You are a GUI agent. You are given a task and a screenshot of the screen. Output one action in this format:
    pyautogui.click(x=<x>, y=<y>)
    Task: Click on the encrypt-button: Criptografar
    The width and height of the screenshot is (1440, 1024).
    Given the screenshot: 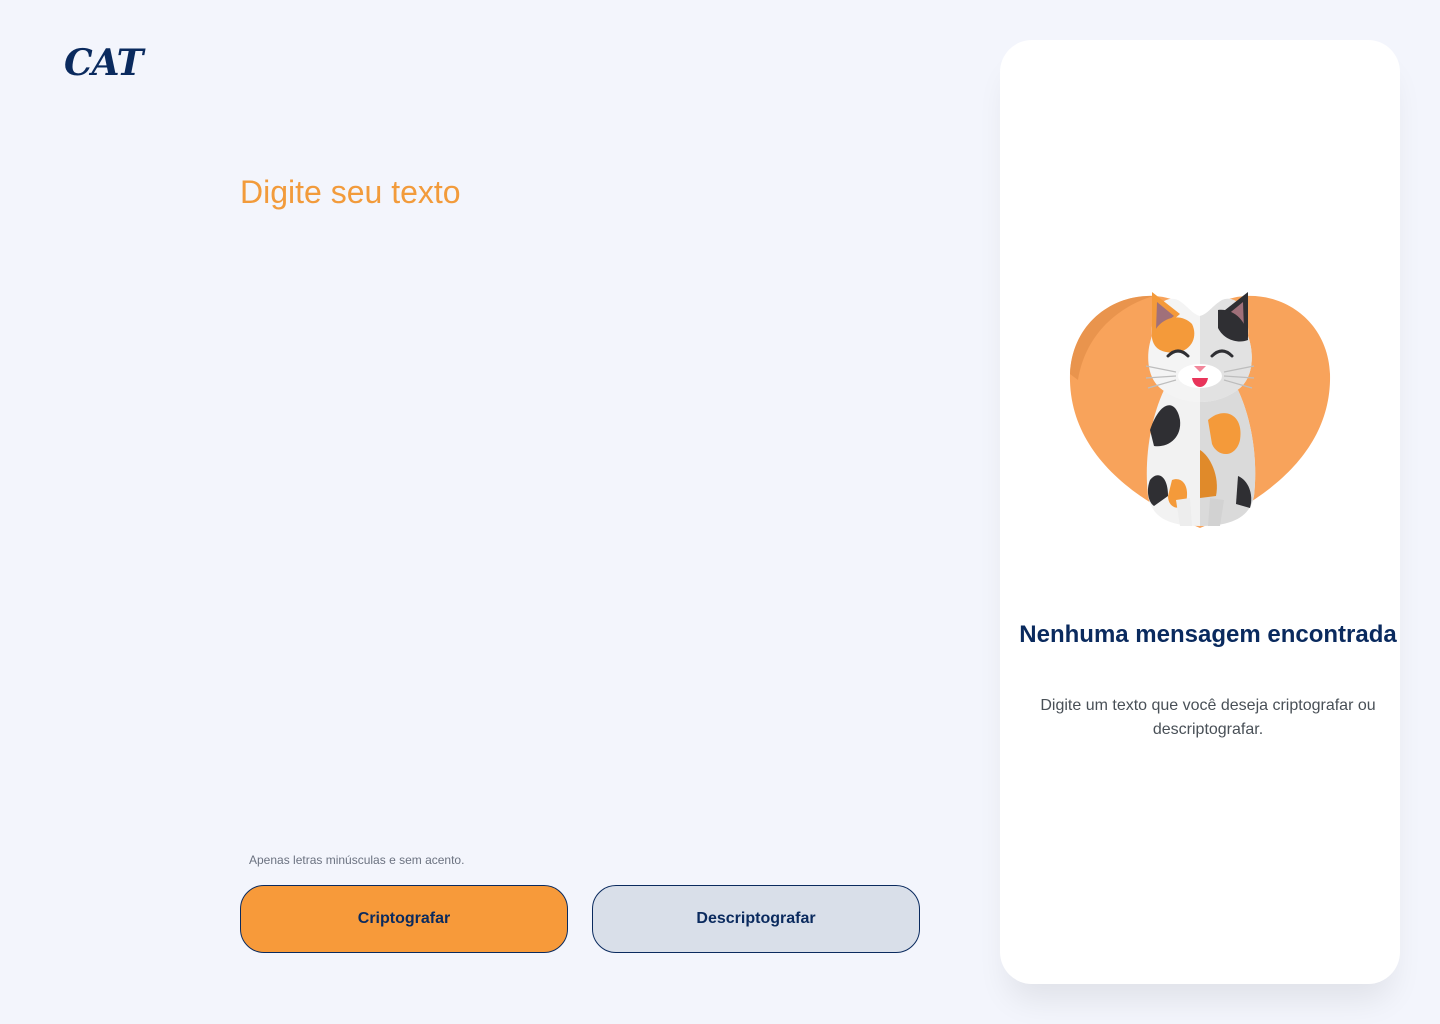 What is the action you would take?
    pyautogui.click(x=404, y=919)
    